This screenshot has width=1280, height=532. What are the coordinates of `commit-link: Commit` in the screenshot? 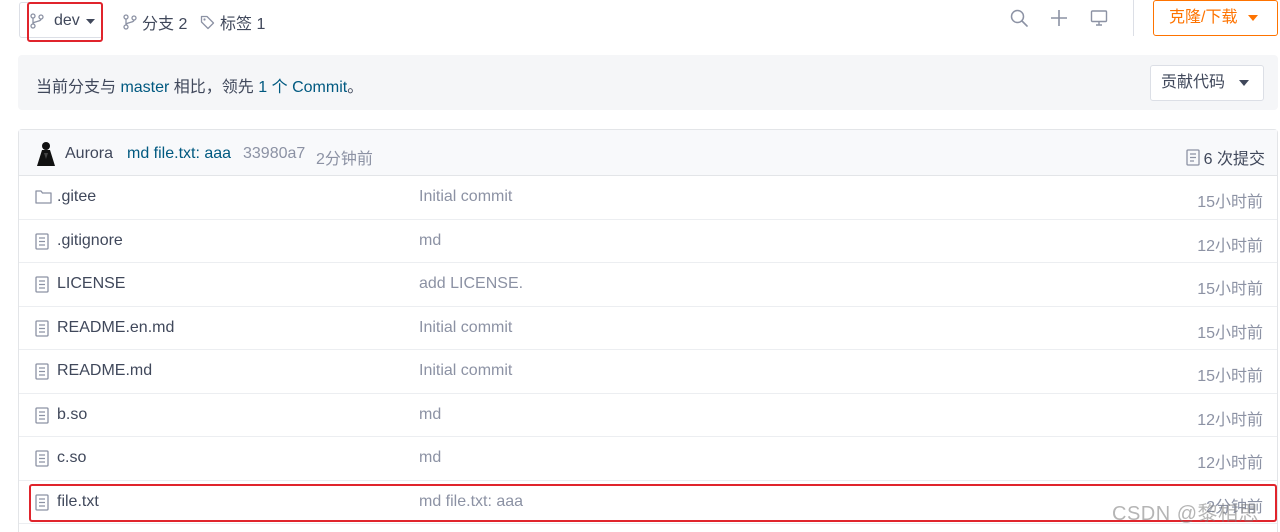 It's located at (319, 87).